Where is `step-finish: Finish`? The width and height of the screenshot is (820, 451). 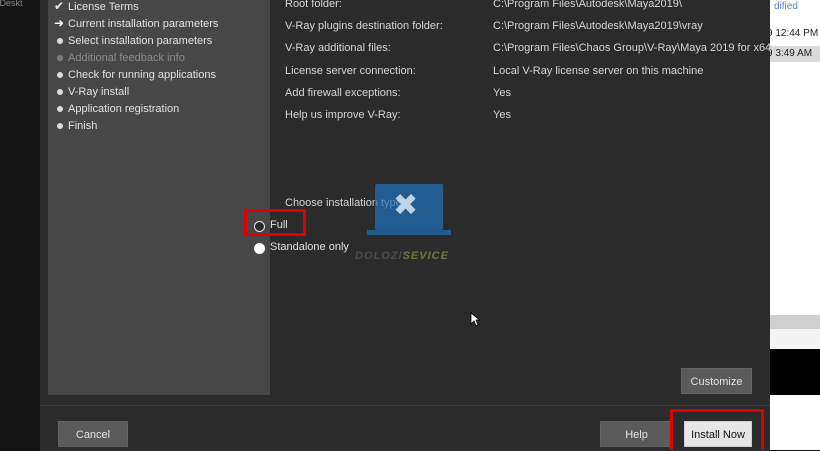
step-finish: Finish is located at coordinates (136, 126).